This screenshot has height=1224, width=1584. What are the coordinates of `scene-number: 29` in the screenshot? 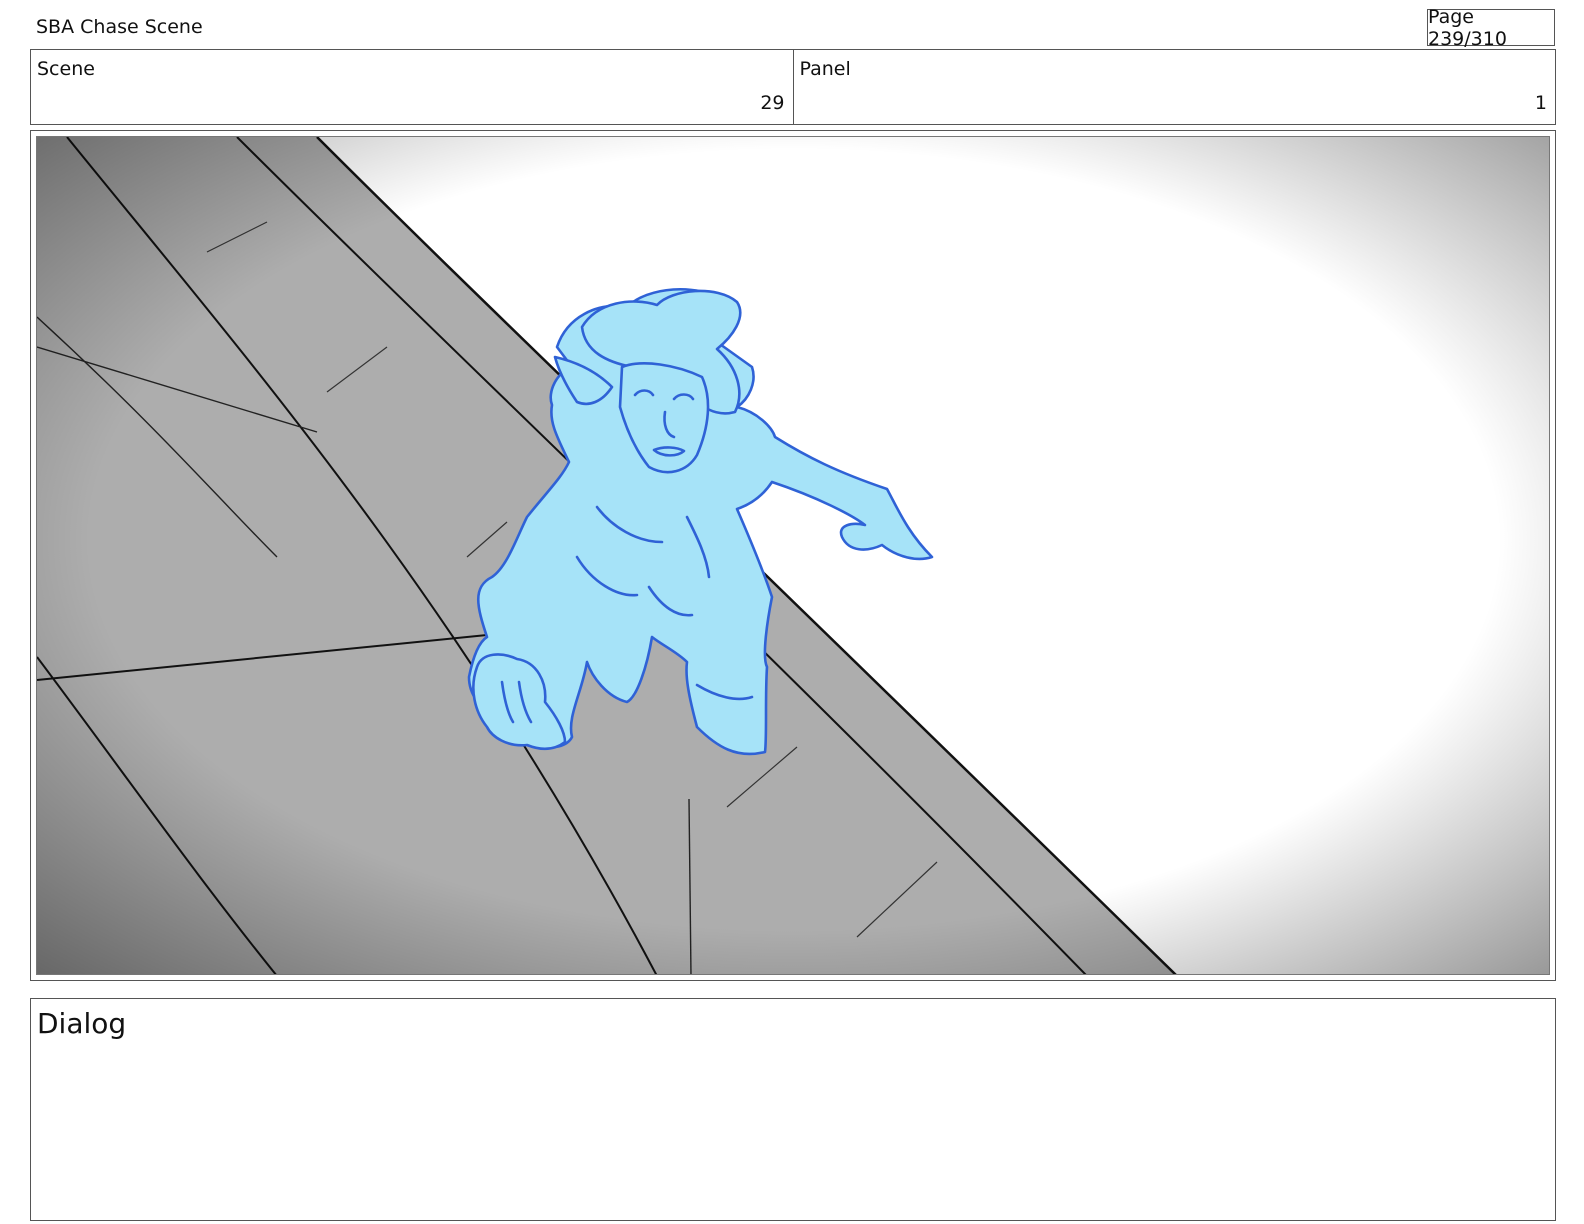 It's located at (772, 103).